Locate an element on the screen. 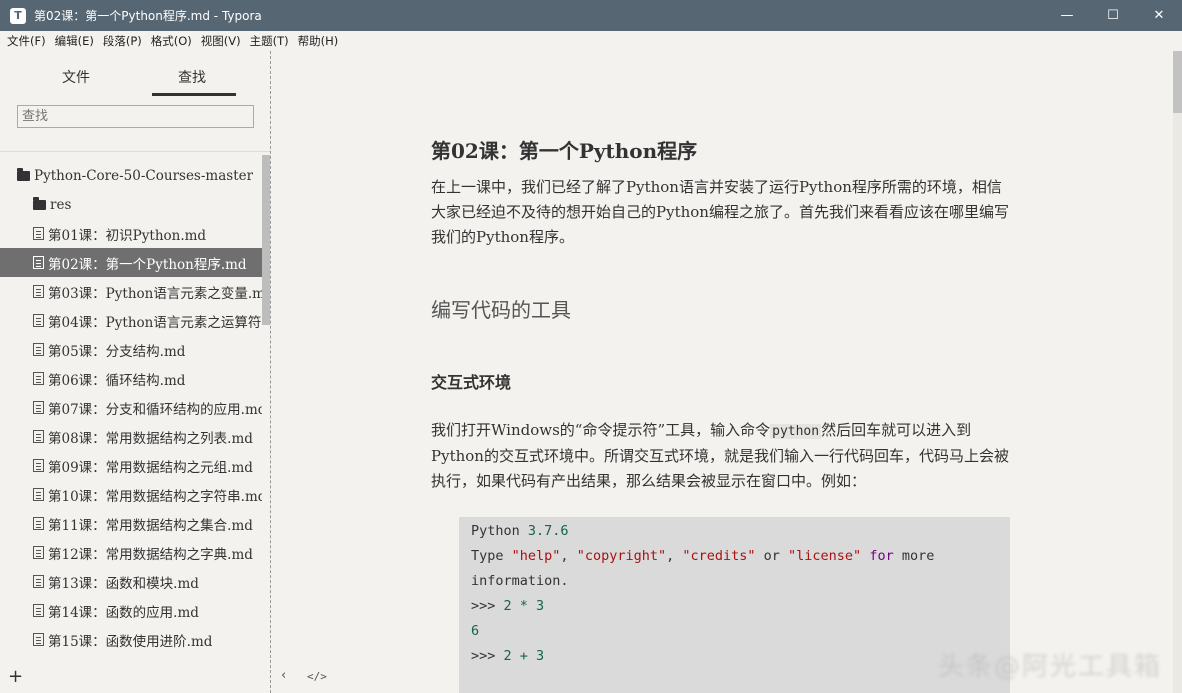 The image size is (1182, 693). tree-item-label: 第03课：Python语言元素之变量.md is located at coordinates (155, 293).